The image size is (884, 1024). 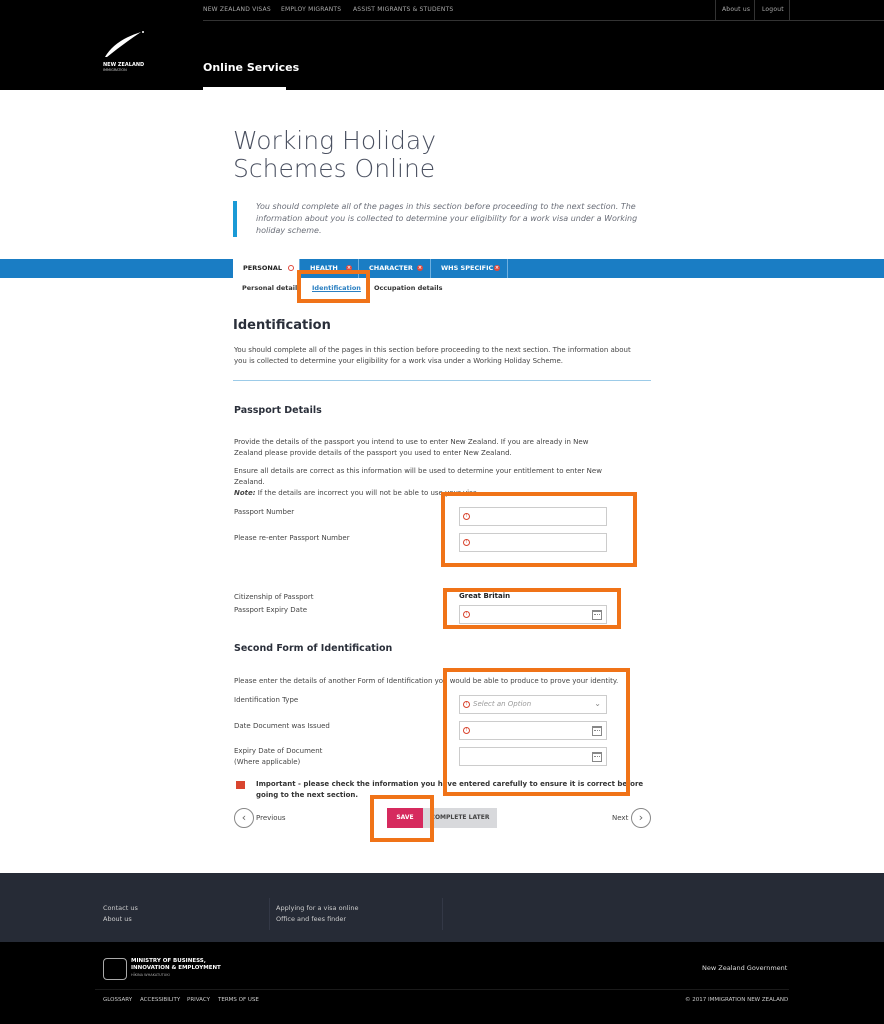 I want to click on passport-number-label: Passport Number, so click(x=264, y=512).